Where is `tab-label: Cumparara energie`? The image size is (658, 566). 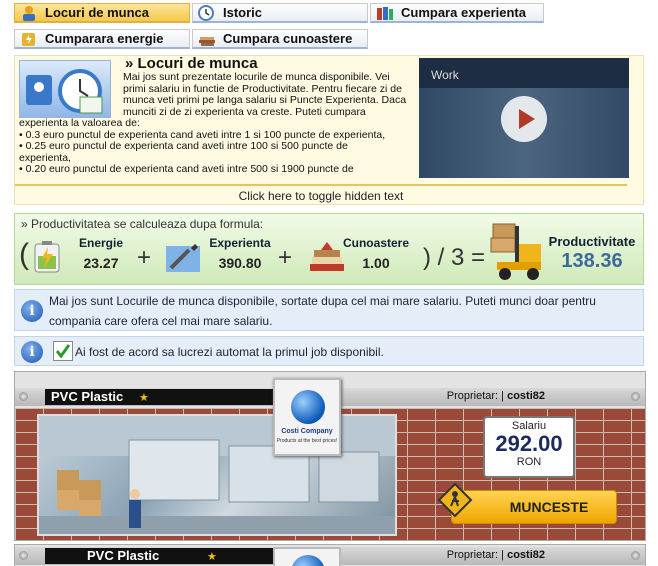 tab-label: Cumparara energie is located at coordinates (104, 38).